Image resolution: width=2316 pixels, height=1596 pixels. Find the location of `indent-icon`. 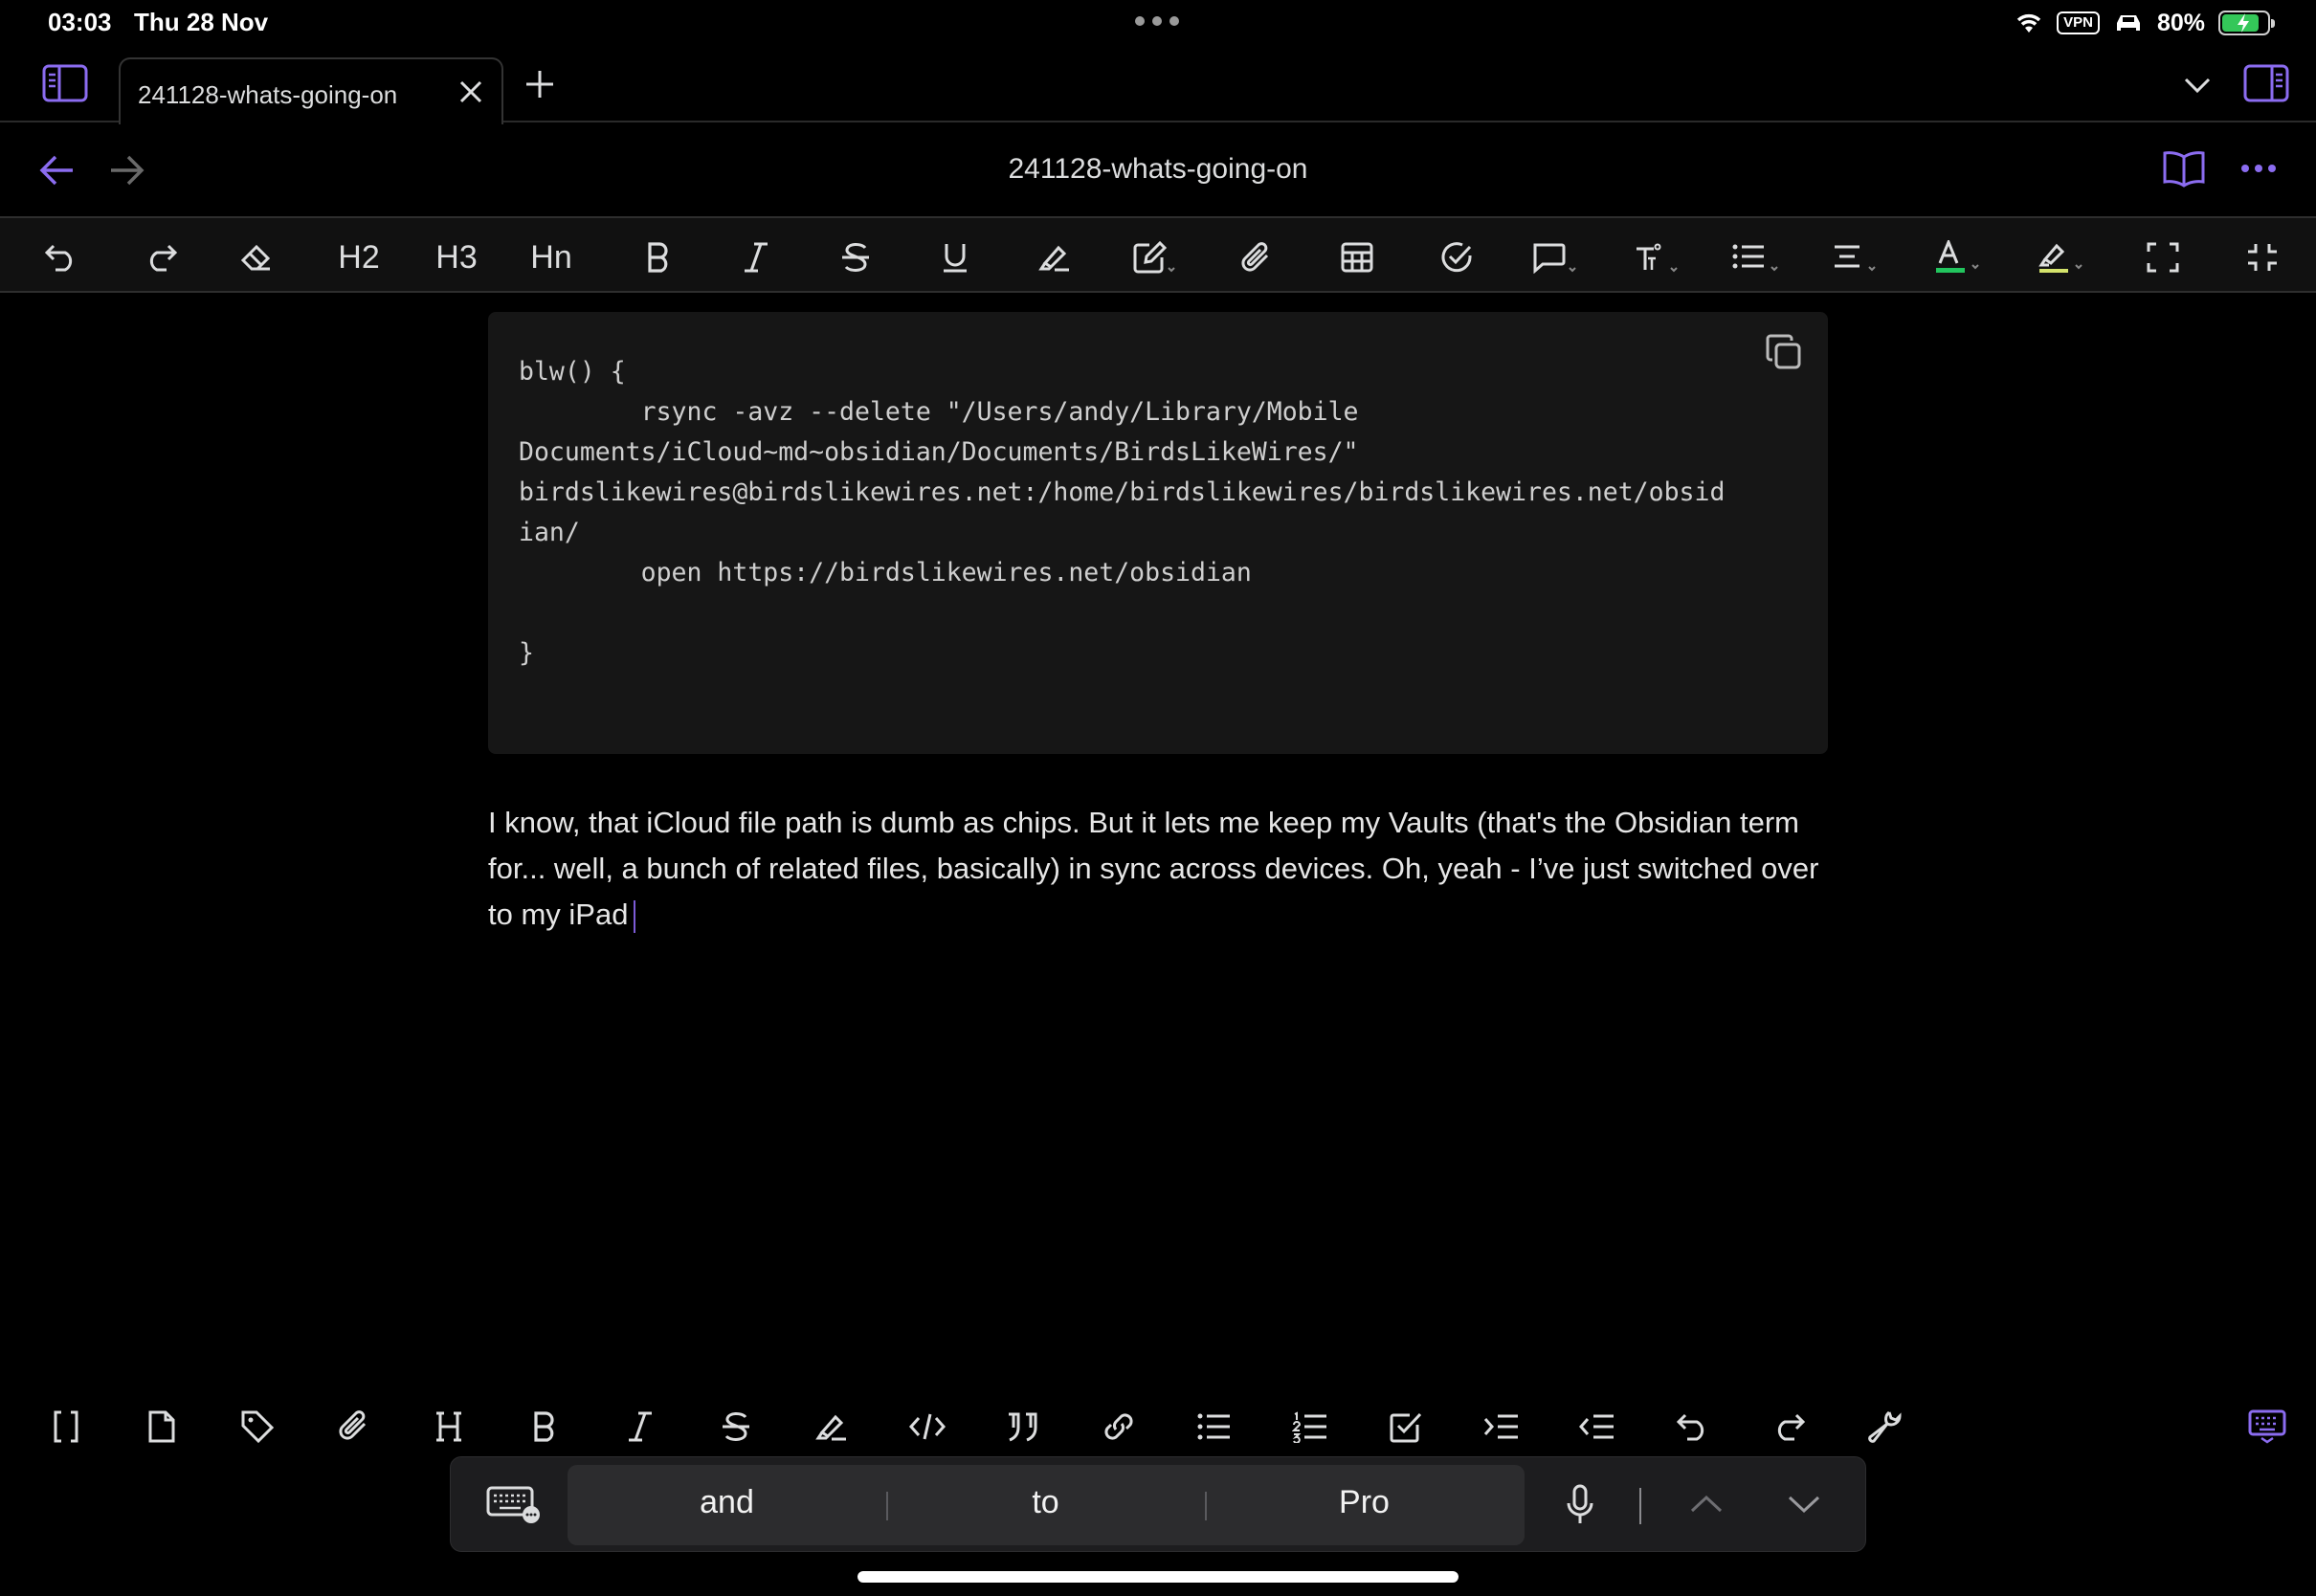

indent-icon is located at coordinates (1501, 1427).